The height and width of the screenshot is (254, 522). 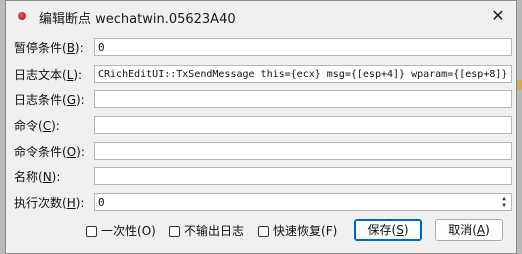 I want to click on row-hit-count: 执行次数(H): 0 ▲ ▼, so click(x=261, y=203).